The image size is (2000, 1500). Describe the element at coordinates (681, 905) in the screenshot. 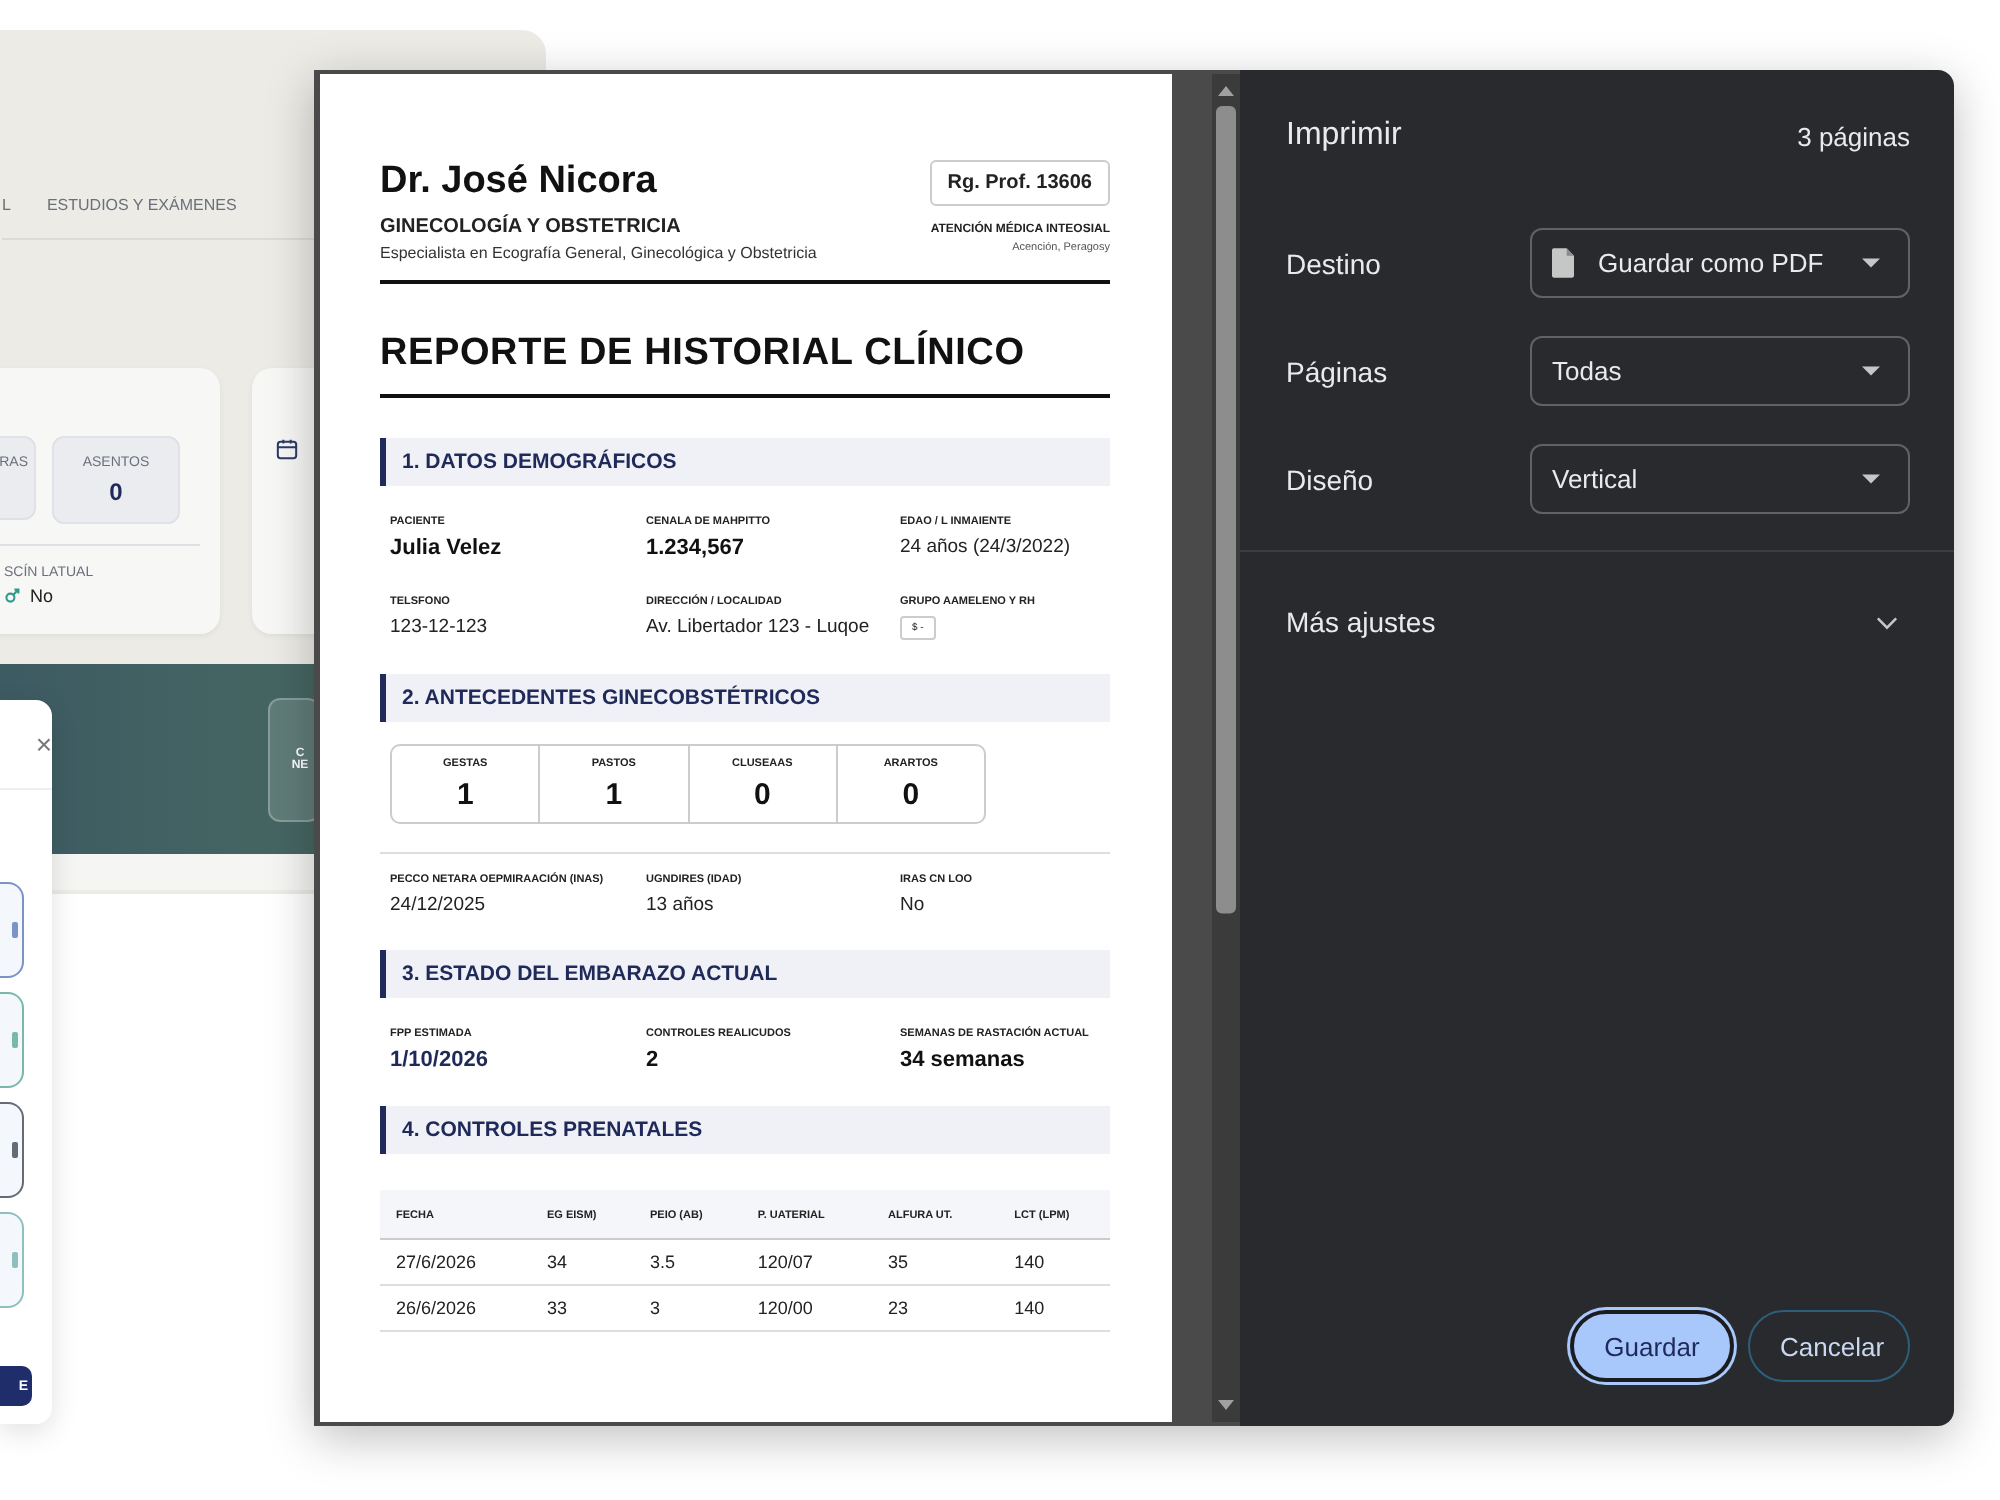

I see `field-value: 13 años` at that location.